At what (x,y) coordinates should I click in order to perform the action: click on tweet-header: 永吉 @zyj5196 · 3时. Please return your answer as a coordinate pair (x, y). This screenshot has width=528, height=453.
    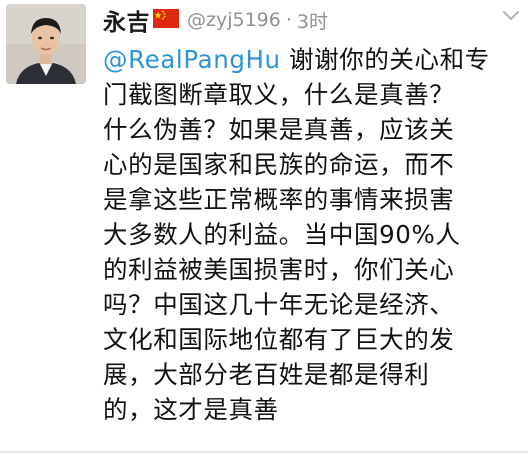
    Looking at the image, I should click on (215, 20).